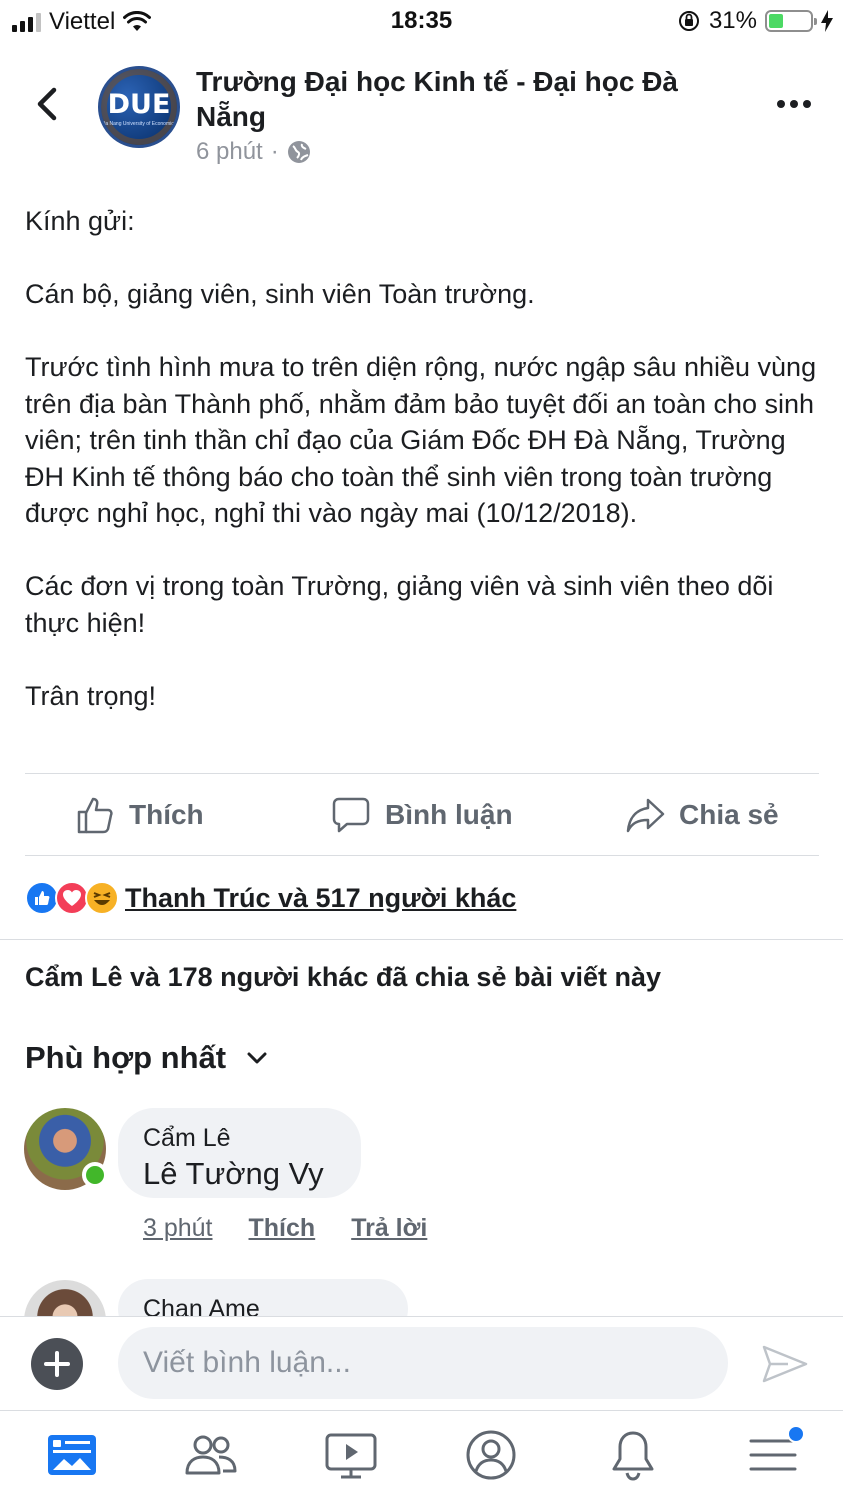 Image resolution: width=843 pixels, height=1499 pixels. Describe the element at coordinates (95, 1175) in the screenshot. I see `online-status-dot` at that location.